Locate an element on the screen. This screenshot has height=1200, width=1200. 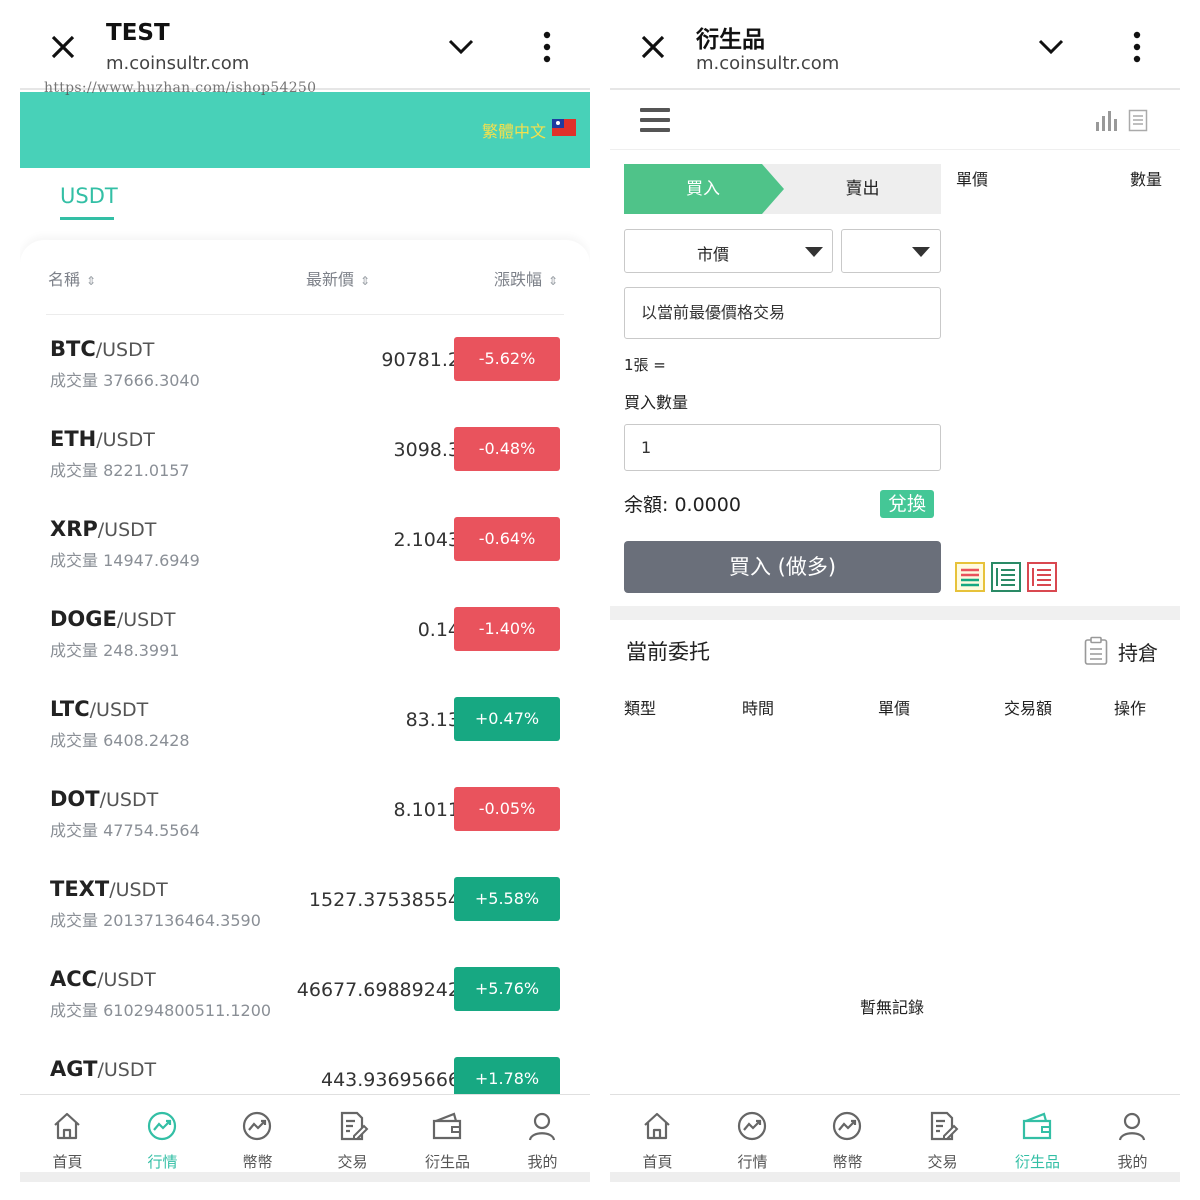
pair-symbol: DOT/USDT is located at coordinates (104, 799).